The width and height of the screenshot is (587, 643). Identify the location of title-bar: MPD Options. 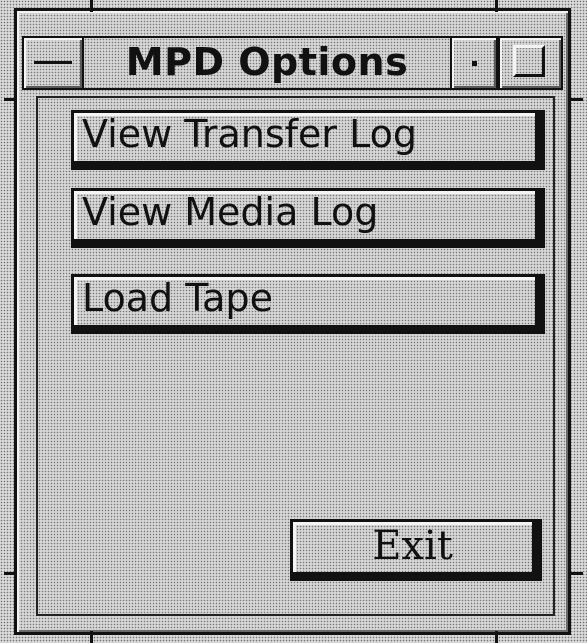
(292, 63).